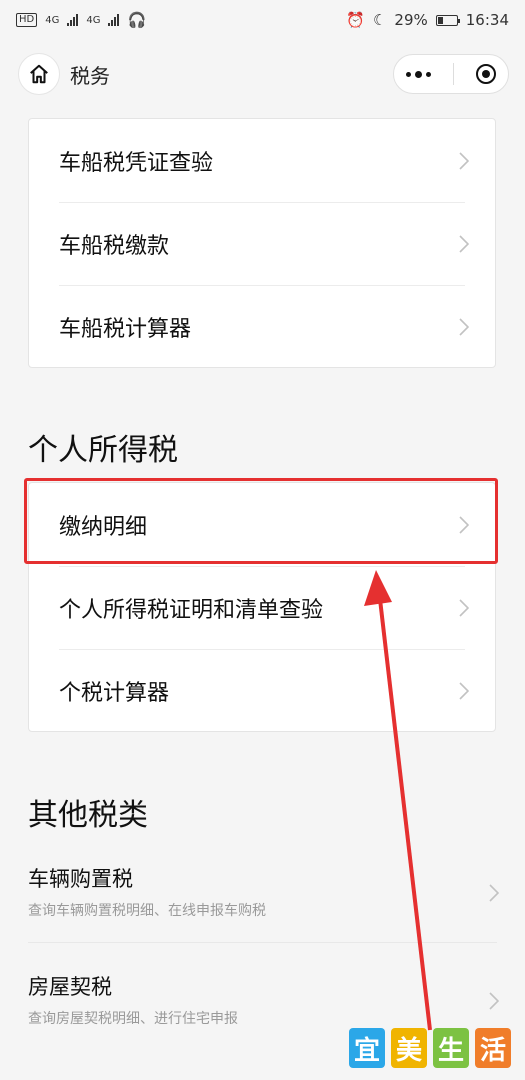 This screenshot has width=525, height=1080. I want to click on menu-item-label: 个人所得税证明和清单查验, so click(191, 610).